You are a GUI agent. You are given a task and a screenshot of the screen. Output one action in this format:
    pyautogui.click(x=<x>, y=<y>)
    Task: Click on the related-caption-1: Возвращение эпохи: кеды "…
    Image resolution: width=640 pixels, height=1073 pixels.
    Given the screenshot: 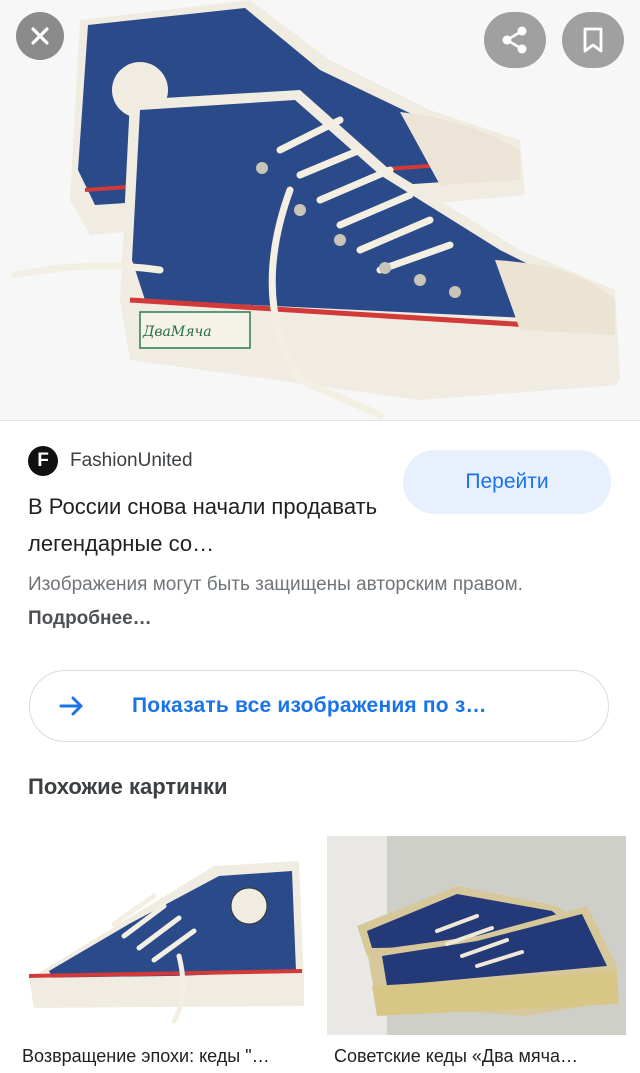 What is the action you would take?
    pyautogui.click(x=169, y=1056)
    